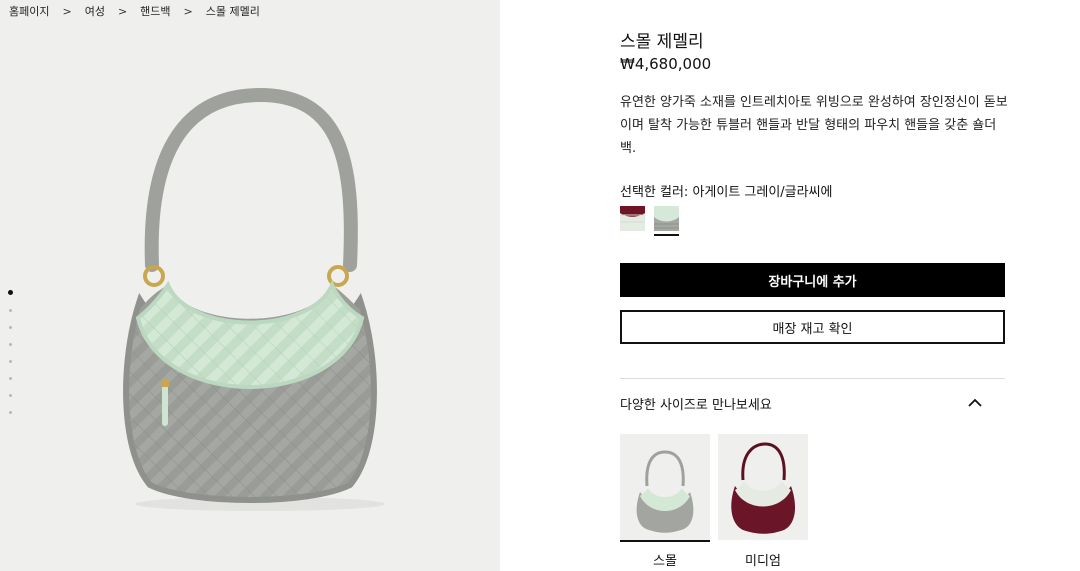  I want to click on size-options: 스몰 미디엄, so click(714, 501).